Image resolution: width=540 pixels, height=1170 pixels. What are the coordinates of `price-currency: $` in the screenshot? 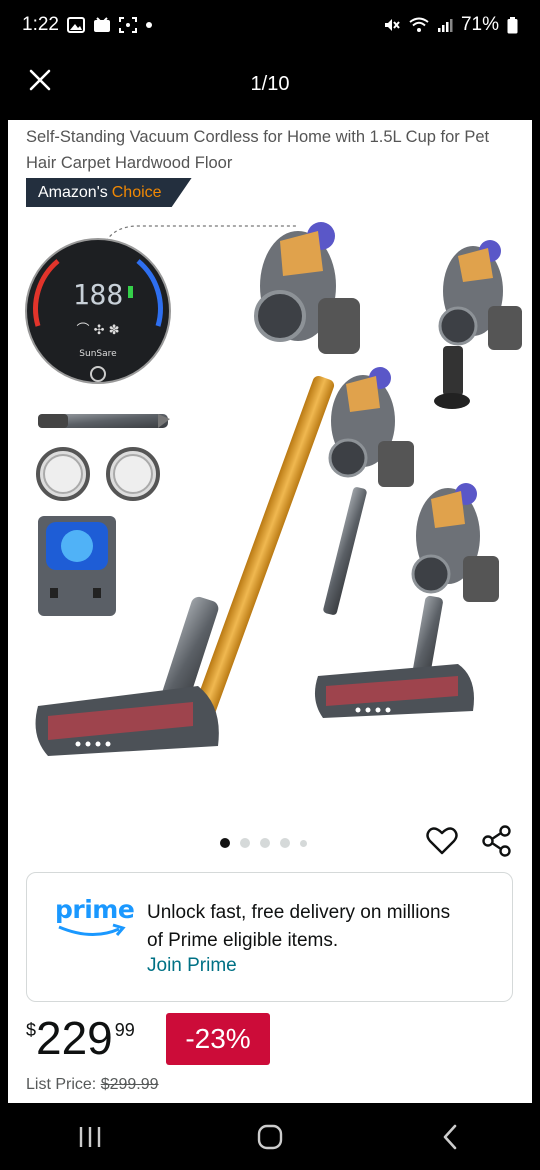 It's located at (31, 1030).